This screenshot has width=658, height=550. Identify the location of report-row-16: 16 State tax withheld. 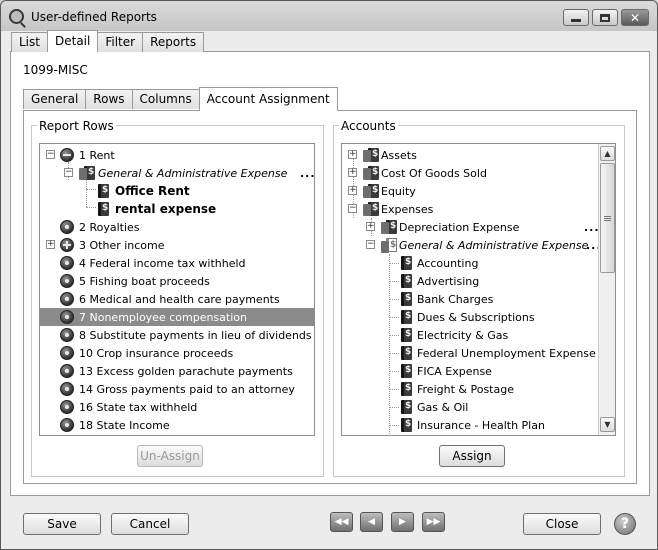
(177, 407).